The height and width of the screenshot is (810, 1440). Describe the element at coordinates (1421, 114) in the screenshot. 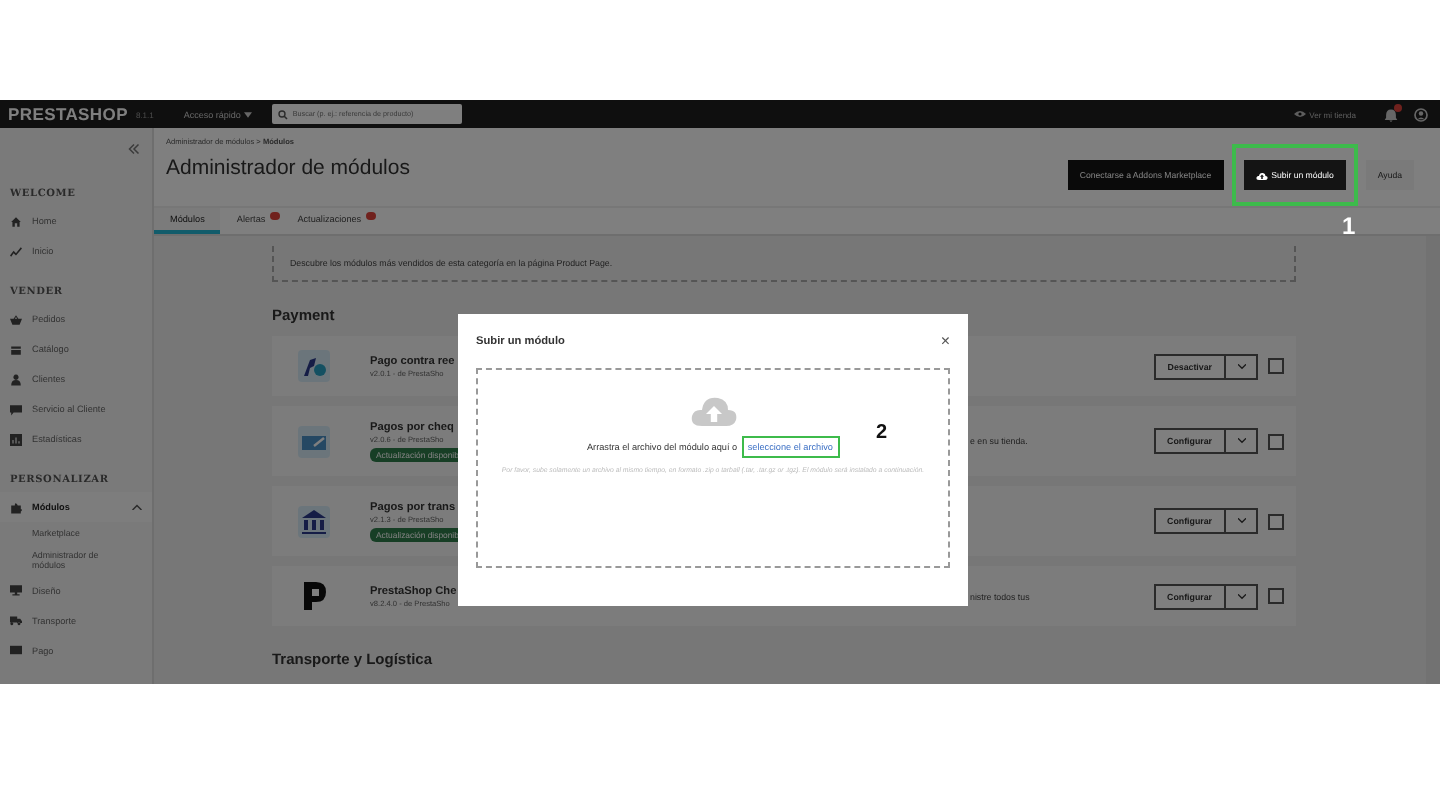

I see `user-icon` at that location.